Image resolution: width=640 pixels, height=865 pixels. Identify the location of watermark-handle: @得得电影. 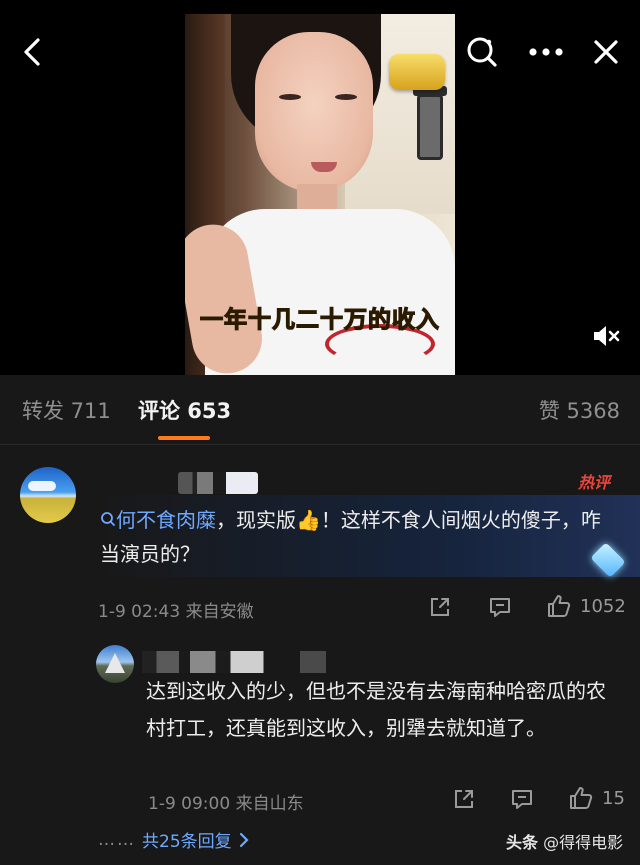
(583, 842).